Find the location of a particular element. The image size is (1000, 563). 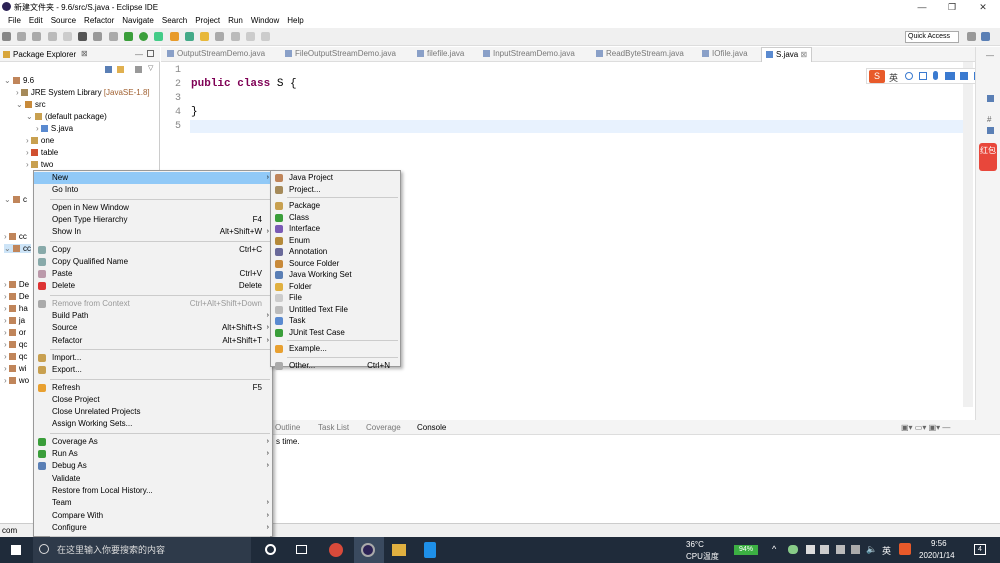

back-icon is located at coordinates (250, 36).